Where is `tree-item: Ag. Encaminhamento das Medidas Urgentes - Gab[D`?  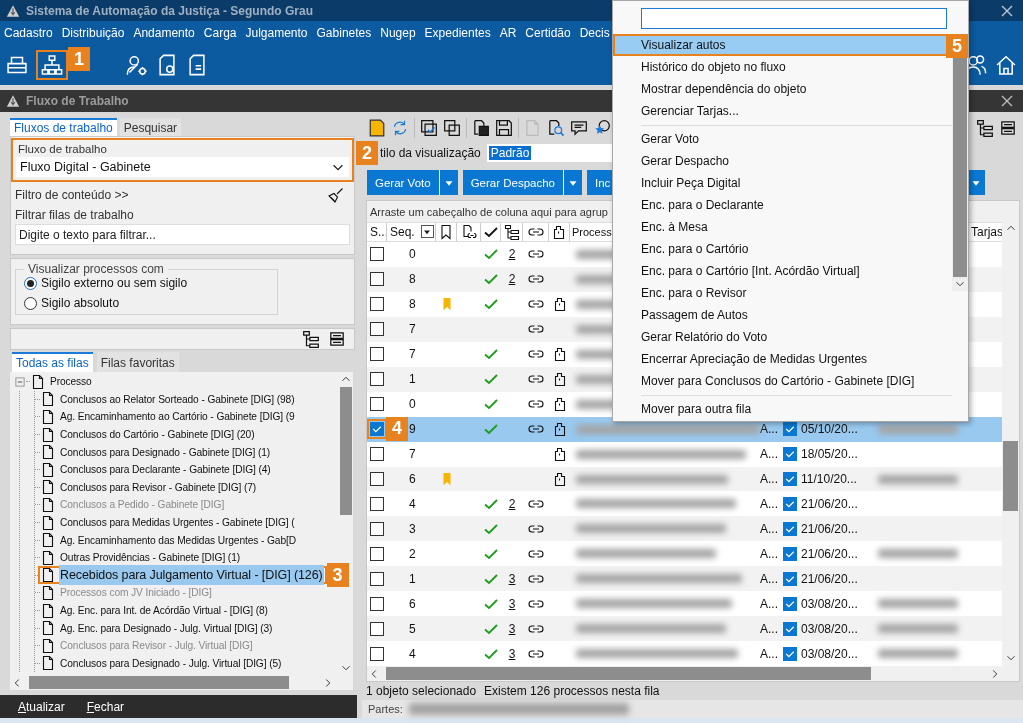 tree-item: Ag. Encaminhamento das Medidas Urgentes - Gab[D is located at coordinates (178, 540).